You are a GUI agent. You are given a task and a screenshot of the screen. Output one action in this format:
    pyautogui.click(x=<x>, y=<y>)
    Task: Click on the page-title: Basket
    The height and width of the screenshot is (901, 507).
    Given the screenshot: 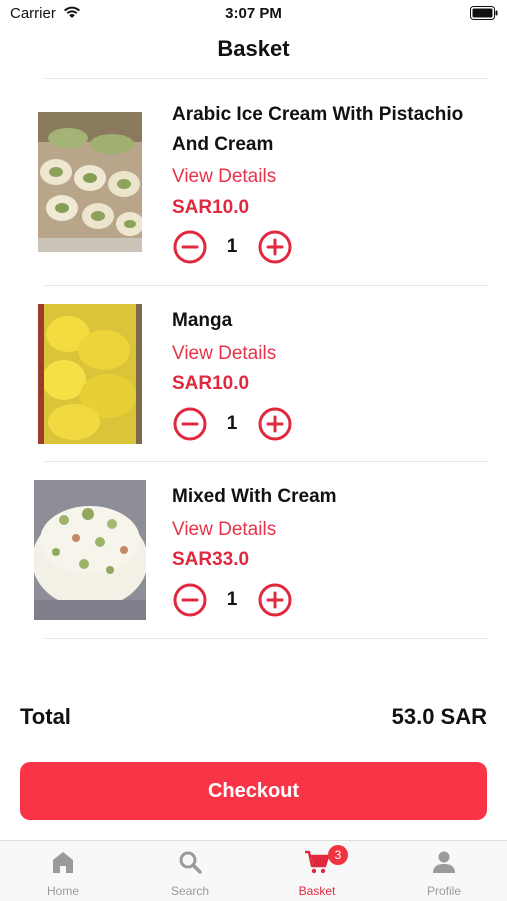 What is the action you would take?
    pyautogui.click(x=253, y=48)
    